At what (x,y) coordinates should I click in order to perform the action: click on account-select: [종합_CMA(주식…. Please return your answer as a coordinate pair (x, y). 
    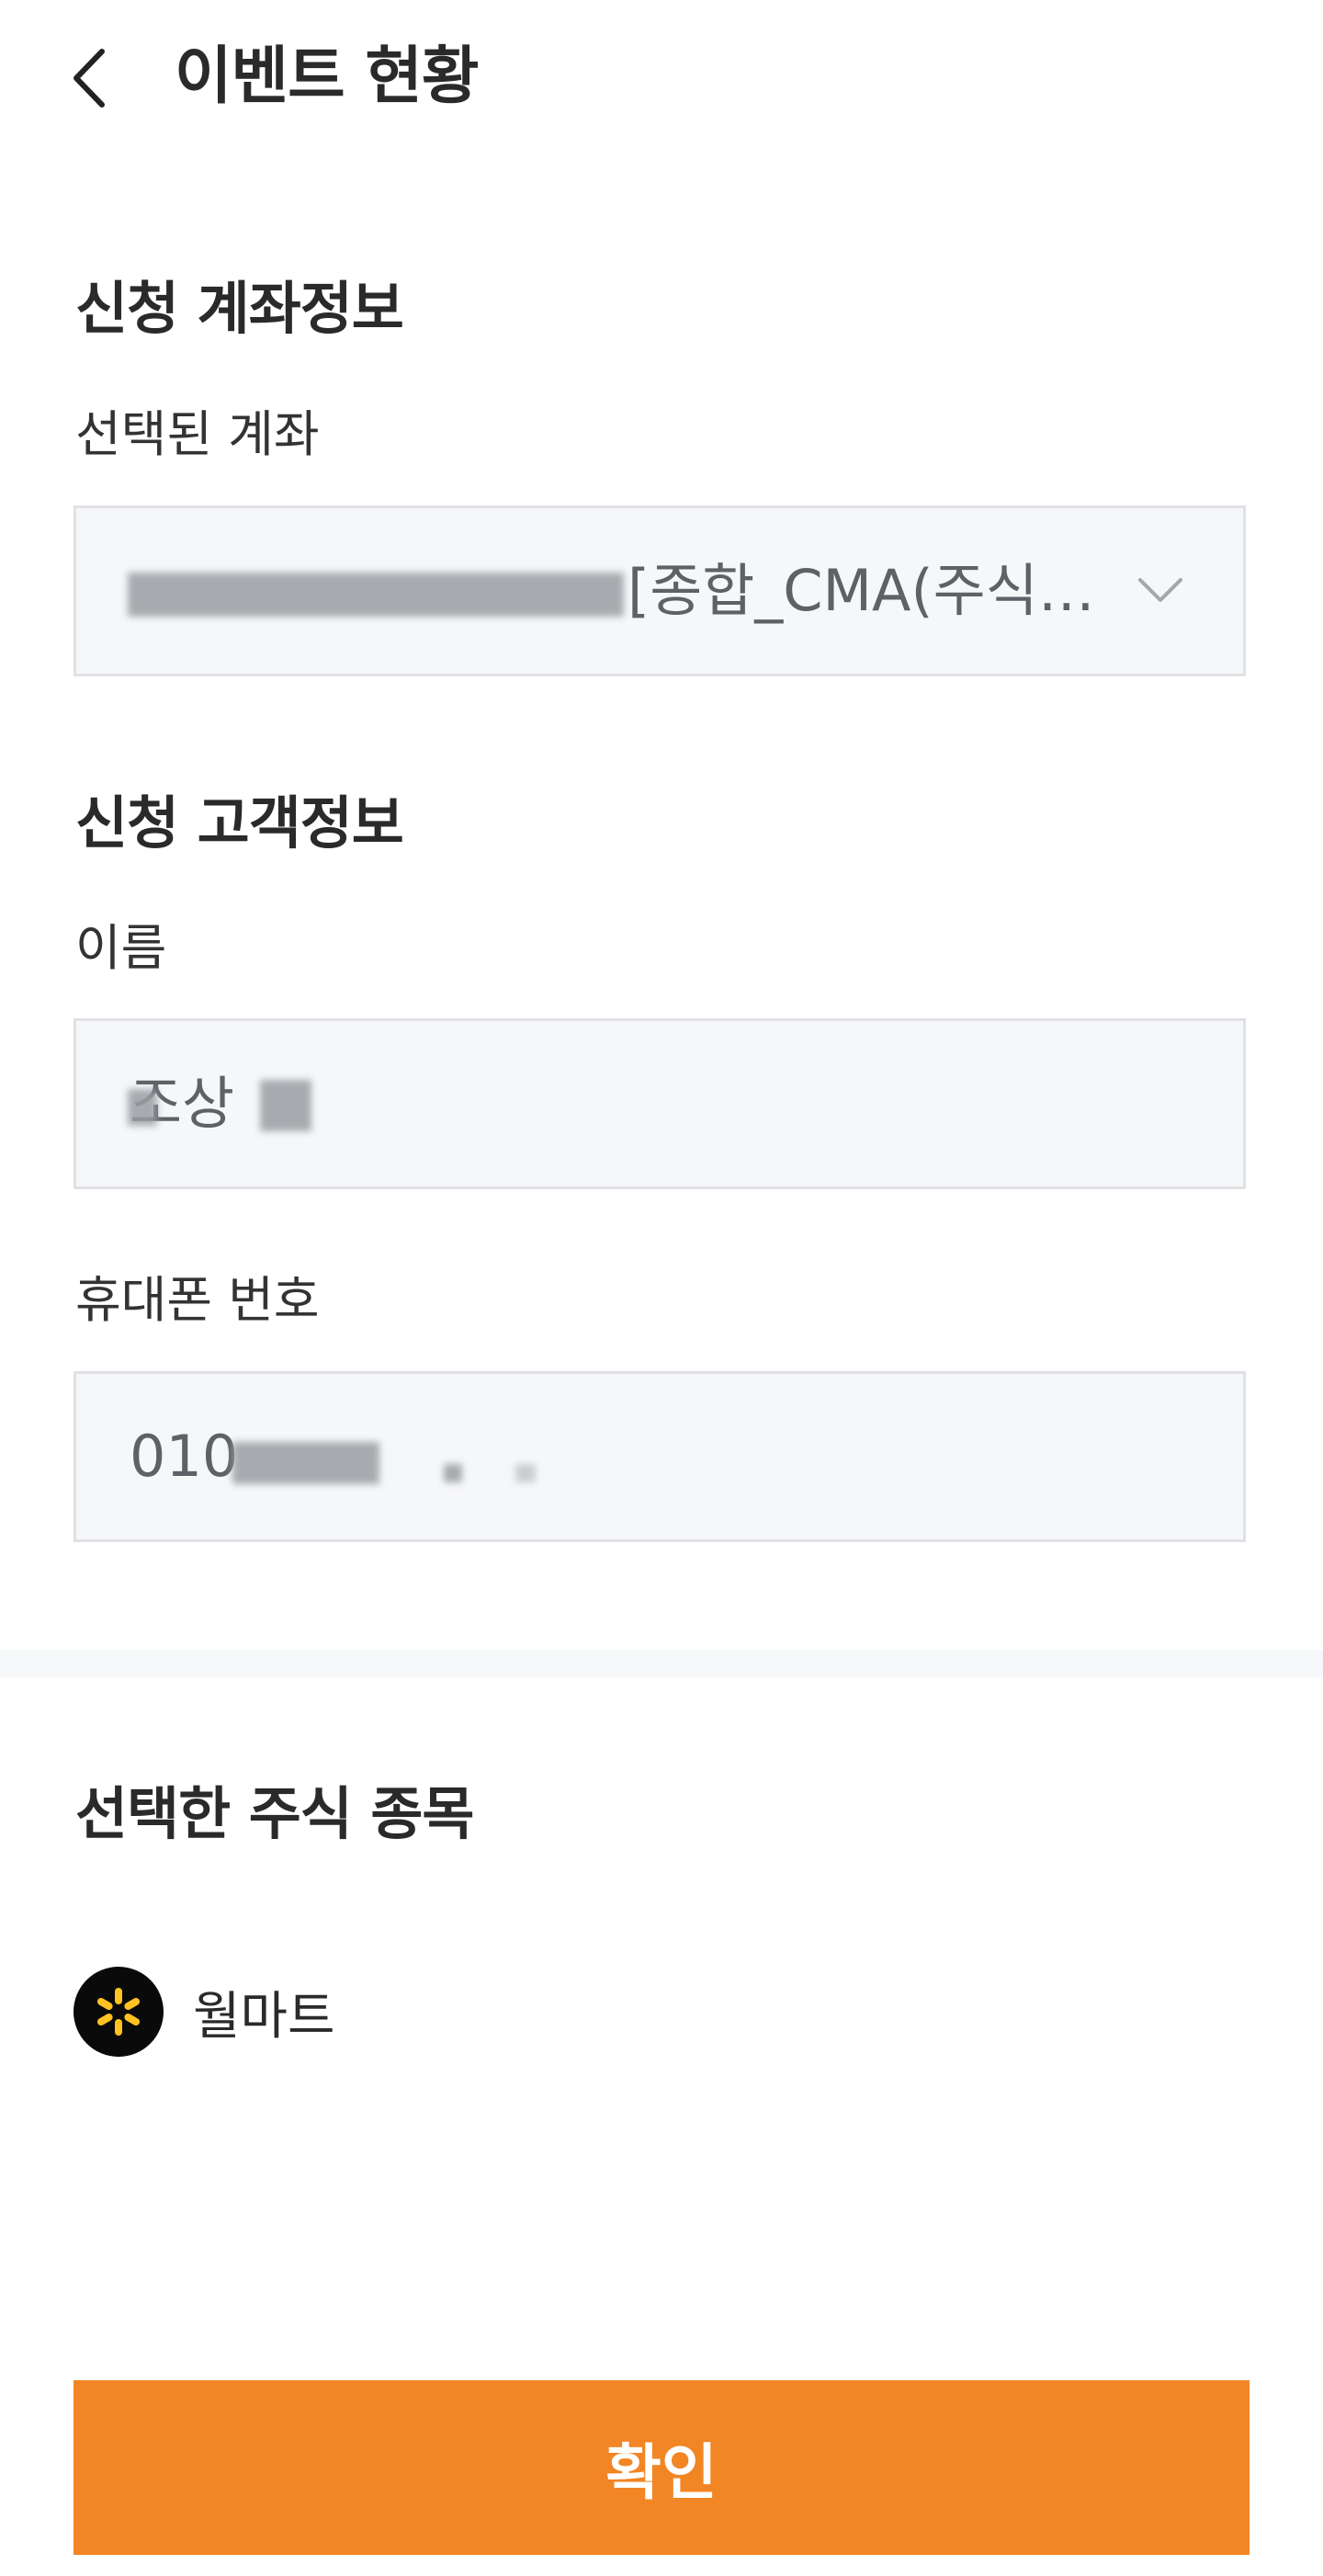
    Looking at the image, I should click on (660, 591).